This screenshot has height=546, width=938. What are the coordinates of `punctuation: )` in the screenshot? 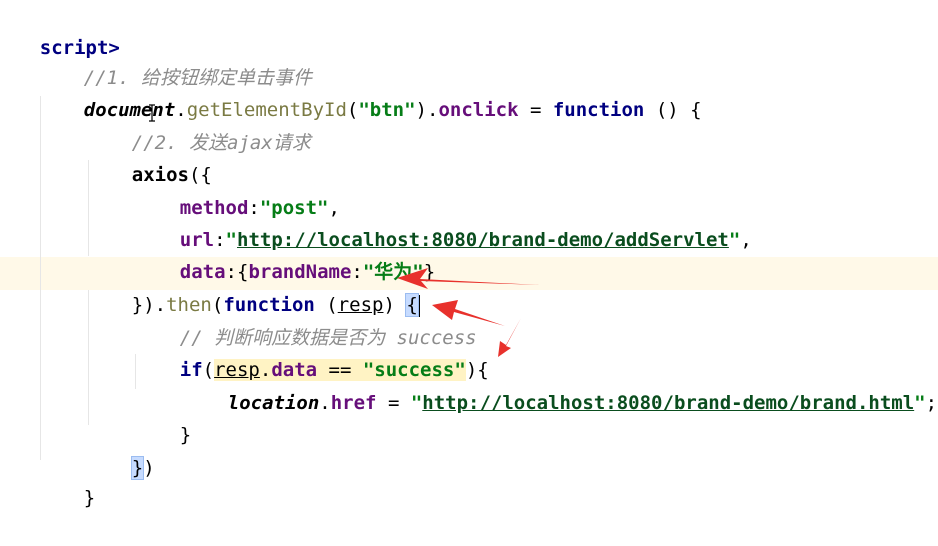 It's located at (149, 468).